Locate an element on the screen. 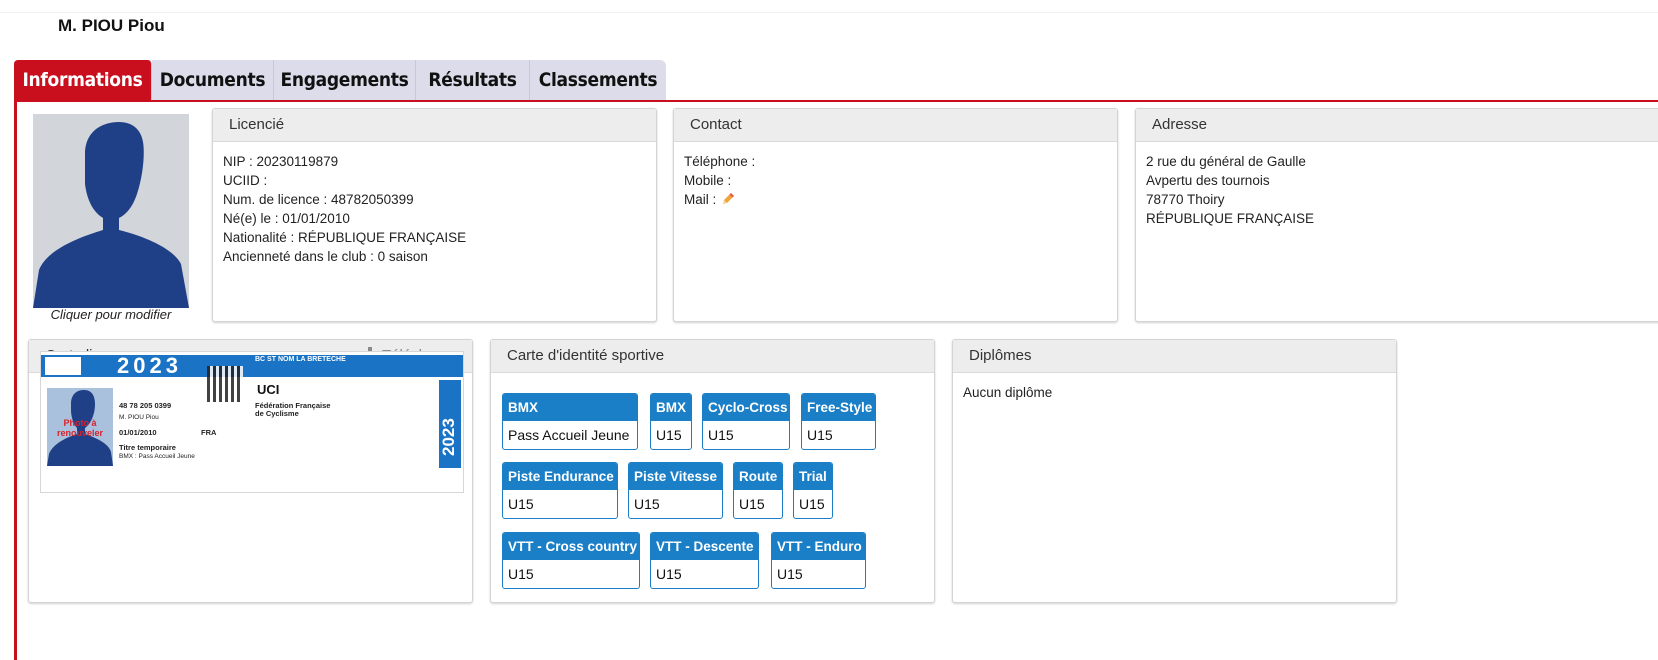 The width and height of the screenshot is (1658, 660). mobile-line: Mobile : is located at coordinates (708, 180).